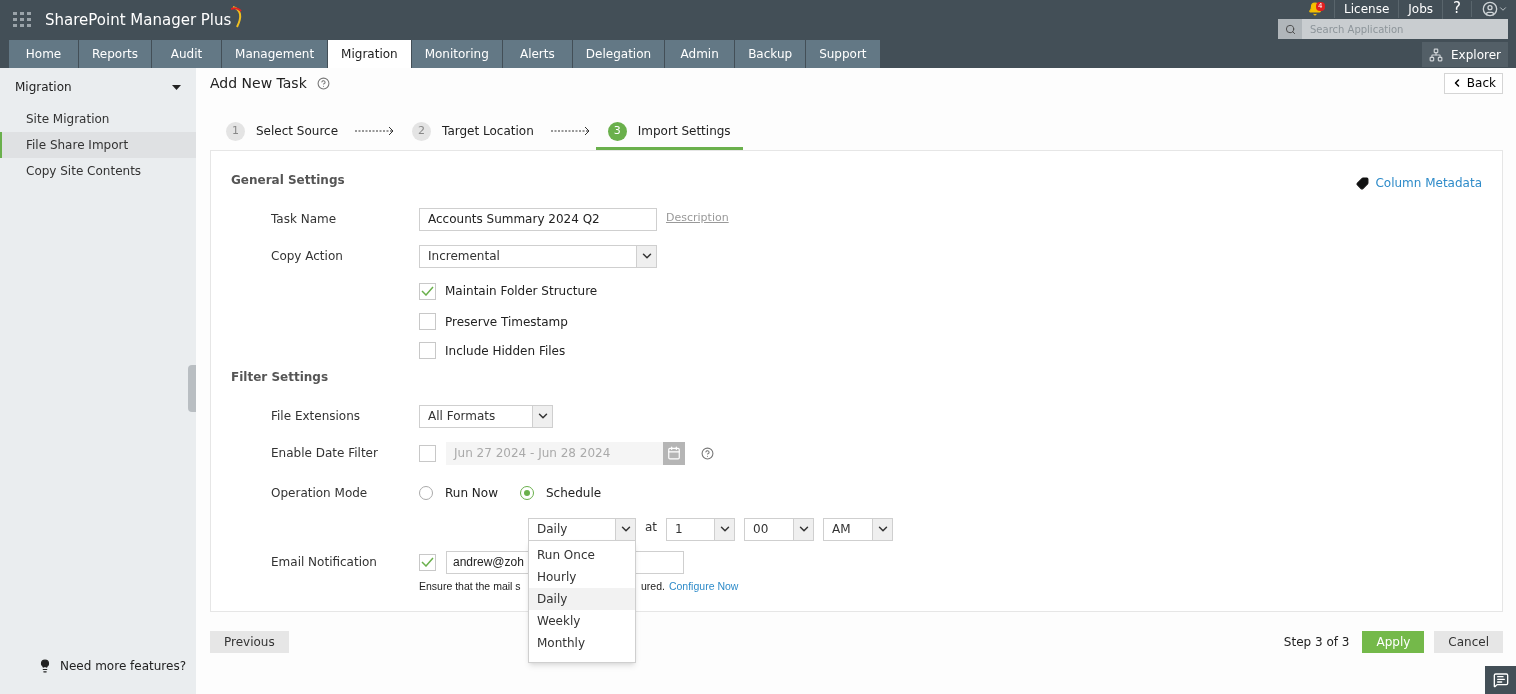 This screenshot has height=694, width=1516. What do you see at coordinates (316, 416) in the screenshot?
I see `field-label: File Extensions` at bounding box center [316, 416].